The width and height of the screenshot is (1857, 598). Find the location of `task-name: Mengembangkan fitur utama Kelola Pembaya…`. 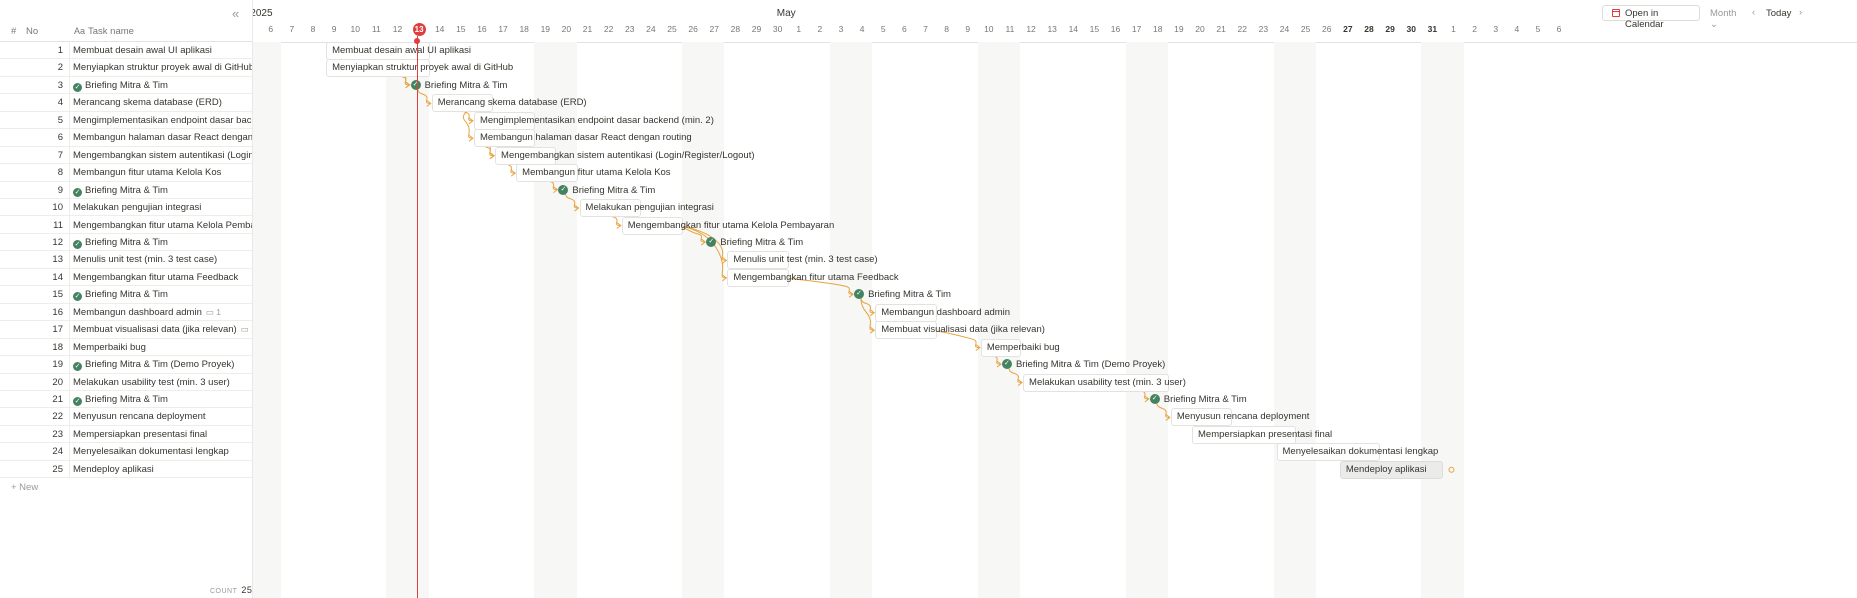

task-name: Mengembangkan fitur utama Kelola Pembaya… is located at coordinates (162, 225).